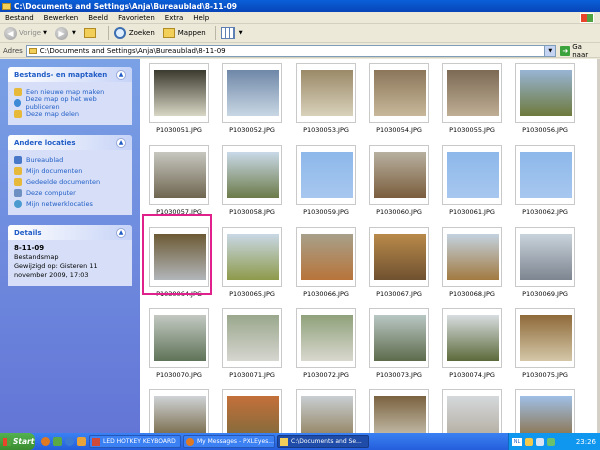 The image size is (600, 450). What do you see at coordinates (17, 441) in the screenshot?
I see `start-button: Start` at bounding box center [17, 441].